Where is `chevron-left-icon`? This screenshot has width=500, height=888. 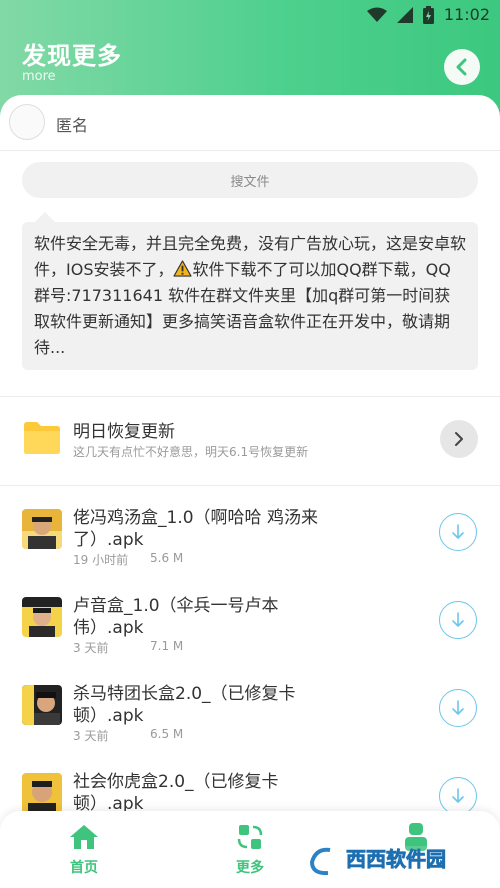
chevron-left-icon is located at coordinates (461, 67).